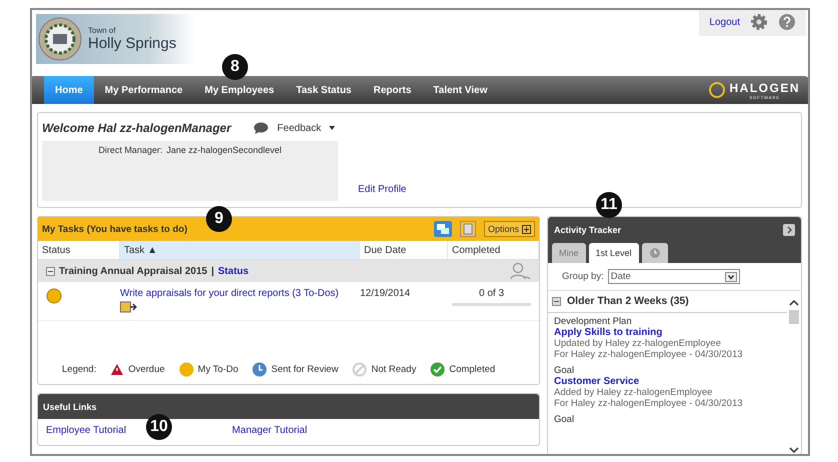 The image size is (838, 462). I want to click on caret-icon, so click(332, 128).